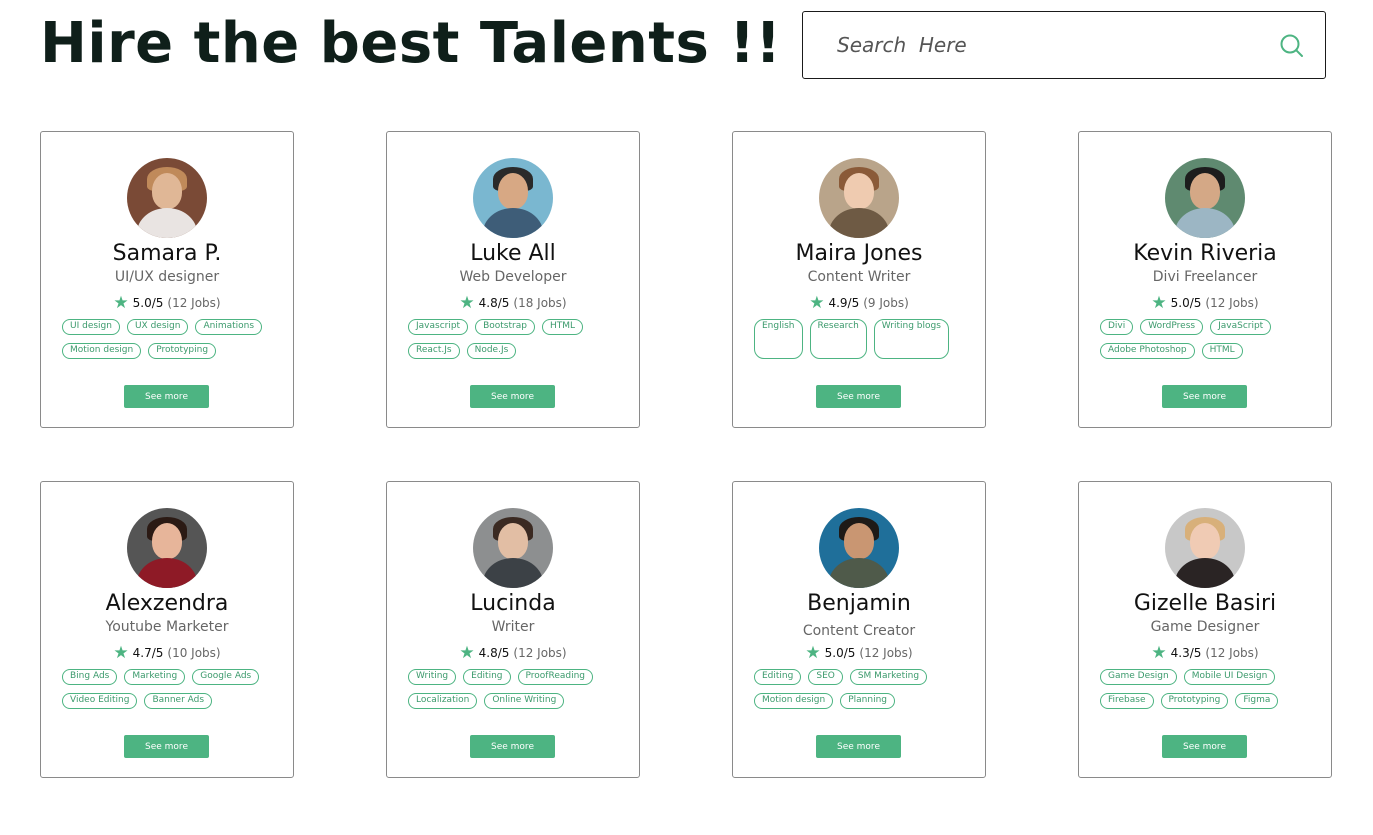  I want to click on skill-tag: Node.Js, so click(491, 351).